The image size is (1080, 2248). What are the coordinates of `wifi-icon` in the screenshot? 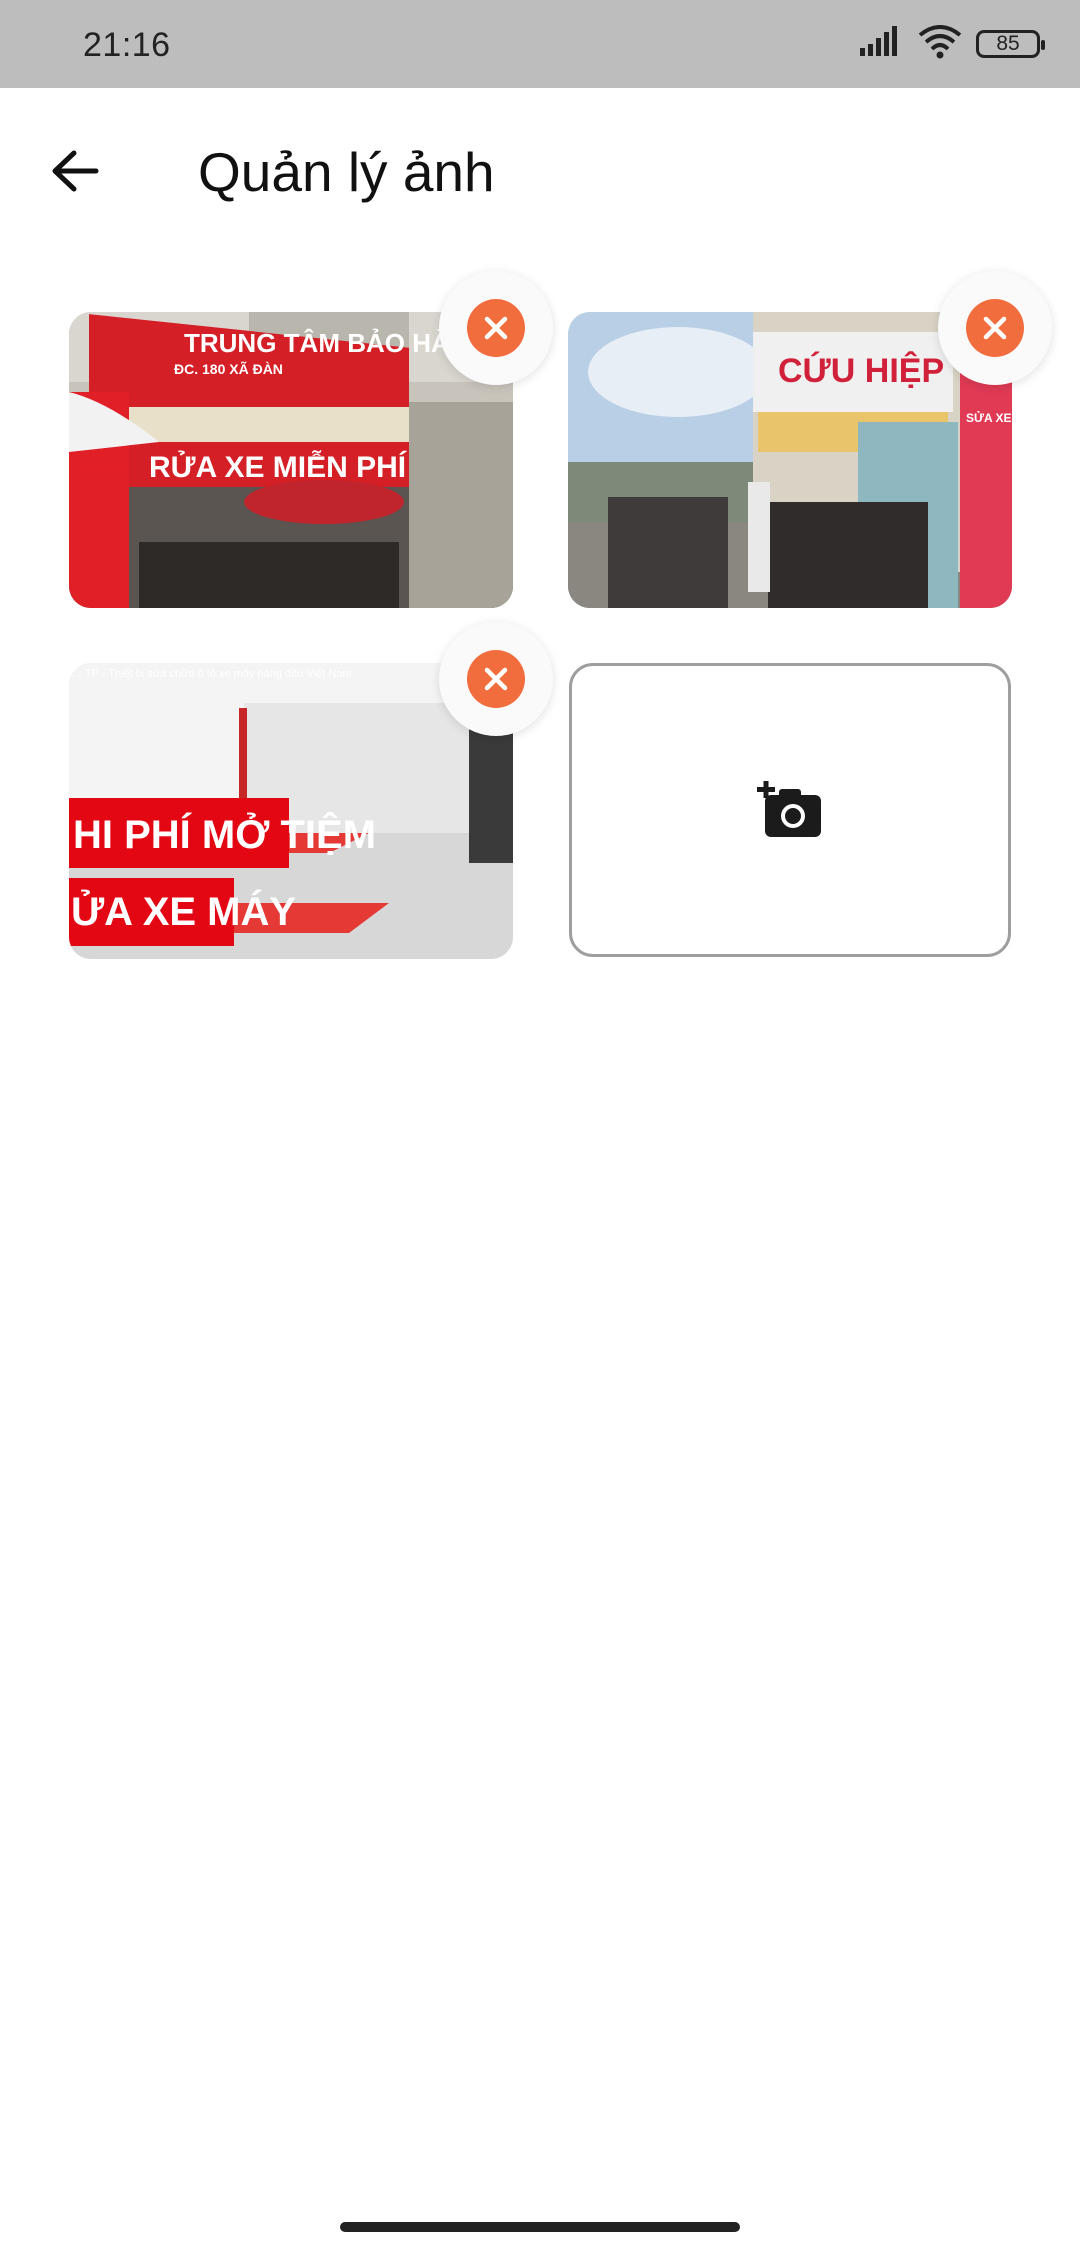 It's located at (940, 44).